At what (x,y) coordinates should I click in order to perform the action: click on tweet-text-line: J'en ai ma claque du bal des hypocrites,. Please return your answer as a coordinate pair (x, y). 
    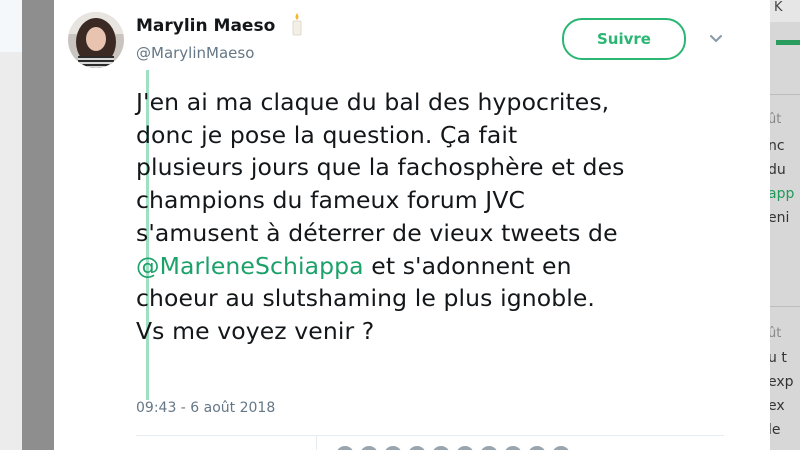
    Looking at the image, I should click on (373, 102).